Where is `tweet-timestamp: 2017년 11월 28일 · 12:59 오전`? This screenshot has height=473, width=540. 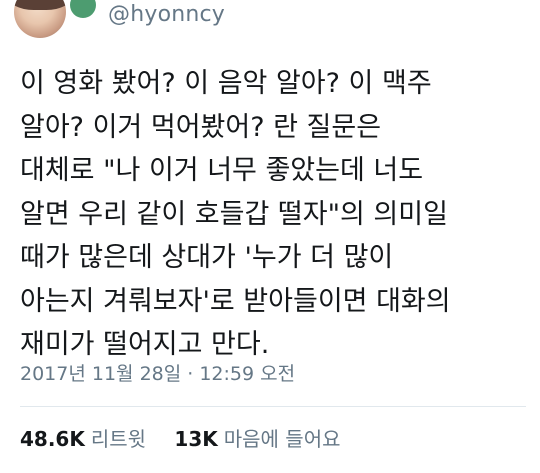 tweet-timestamp: 2017년 11월 28일 · 12:59 오전 is located at coordinates (157, 374).